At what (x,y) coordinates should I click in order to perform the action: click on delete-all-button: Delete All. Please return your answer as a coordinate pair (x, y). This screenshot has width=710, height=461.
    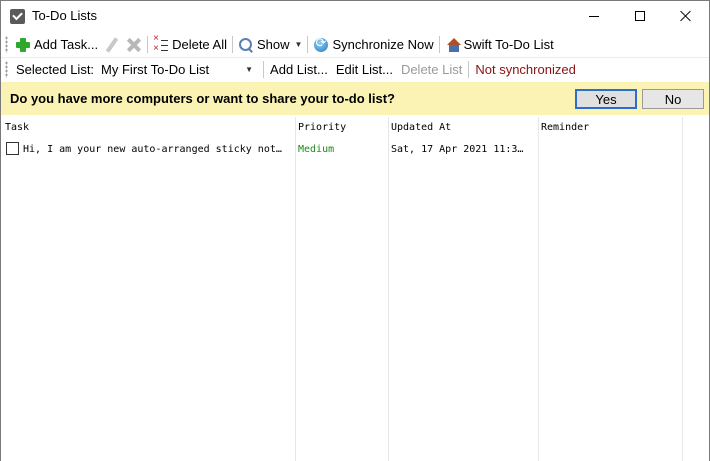
    Looking at the image, I should click on (190, 45).